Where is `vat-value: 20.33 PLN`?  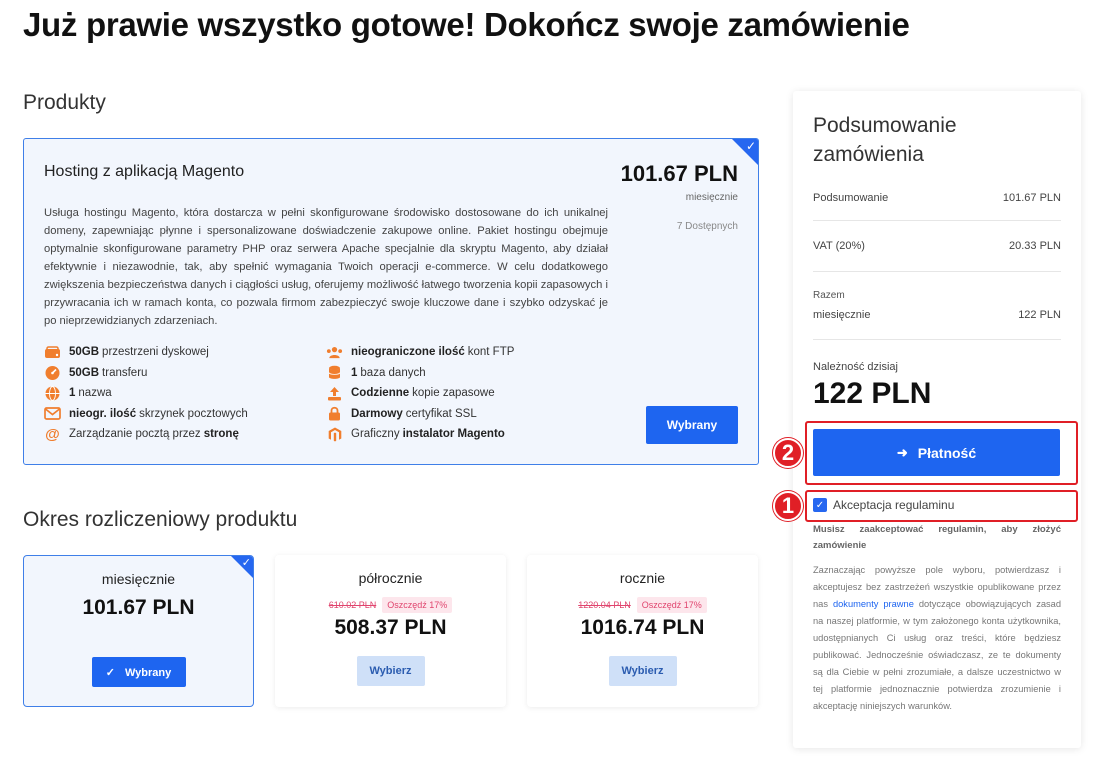
vat-value: 20.33 PLN is located at coordinates (1035, 246).